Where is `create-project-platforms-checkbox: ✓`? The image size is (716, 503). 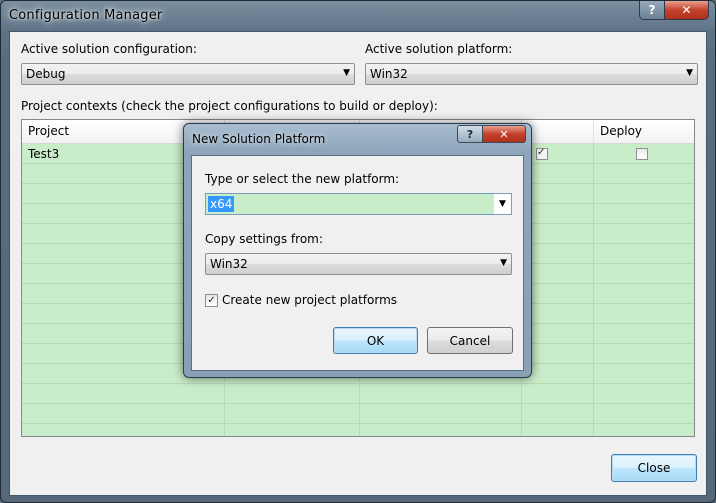 create-project-platforms-checkbox: ✓ is located at coordinates (211, 300).